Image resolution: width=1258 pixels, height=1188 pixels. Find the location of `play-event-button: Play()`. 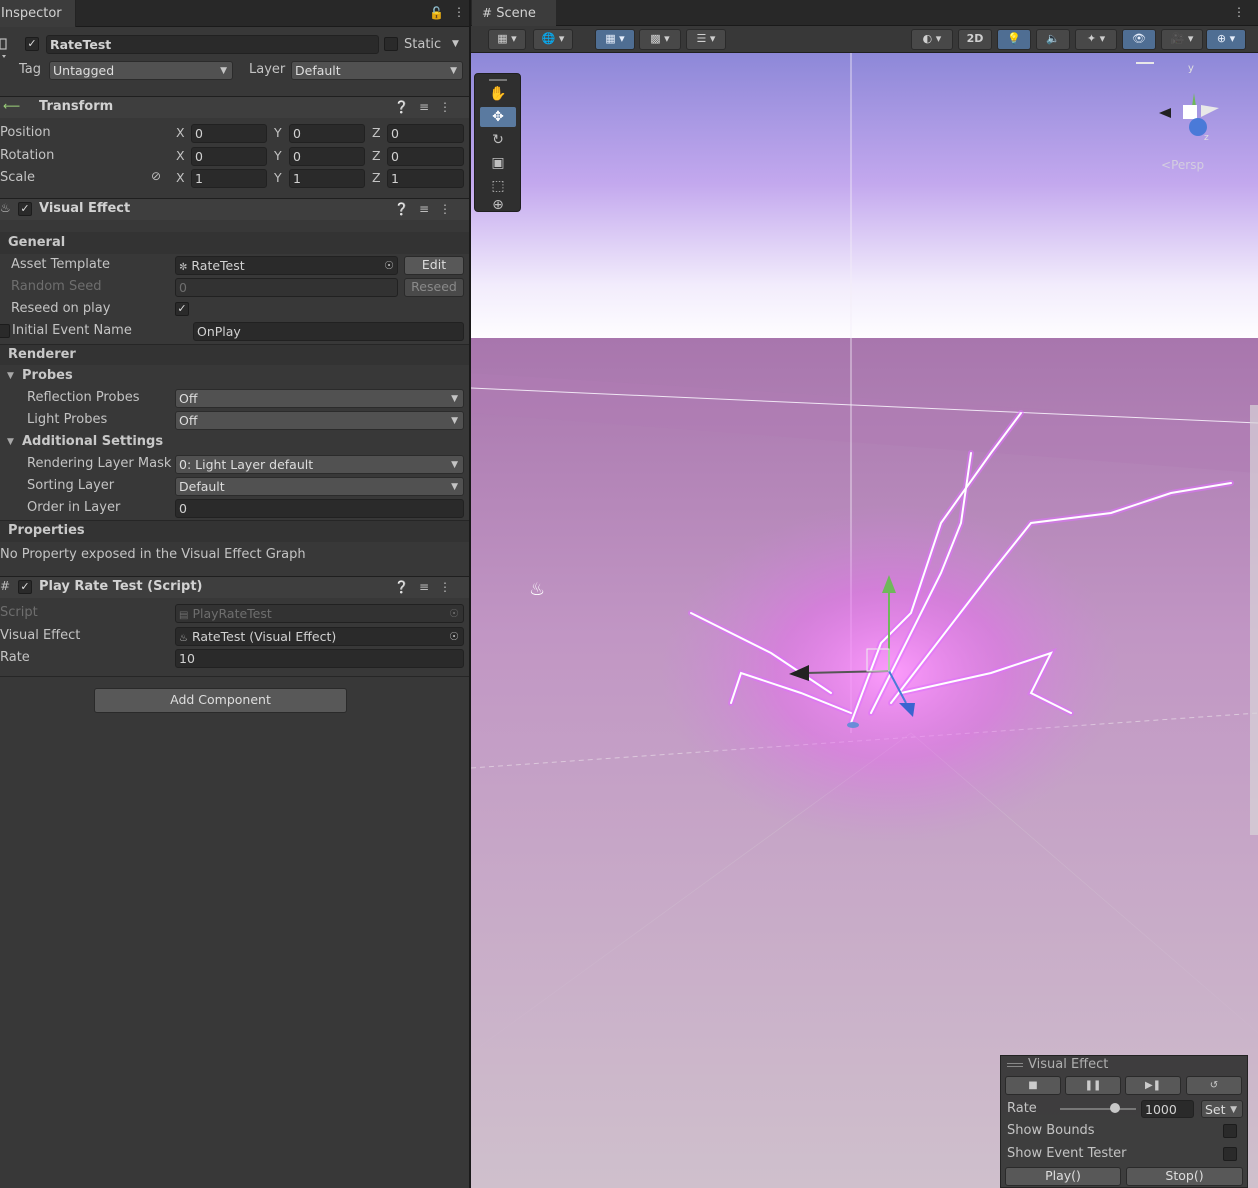

play-event-button: Play() is located at coordinates (1063, 1176).